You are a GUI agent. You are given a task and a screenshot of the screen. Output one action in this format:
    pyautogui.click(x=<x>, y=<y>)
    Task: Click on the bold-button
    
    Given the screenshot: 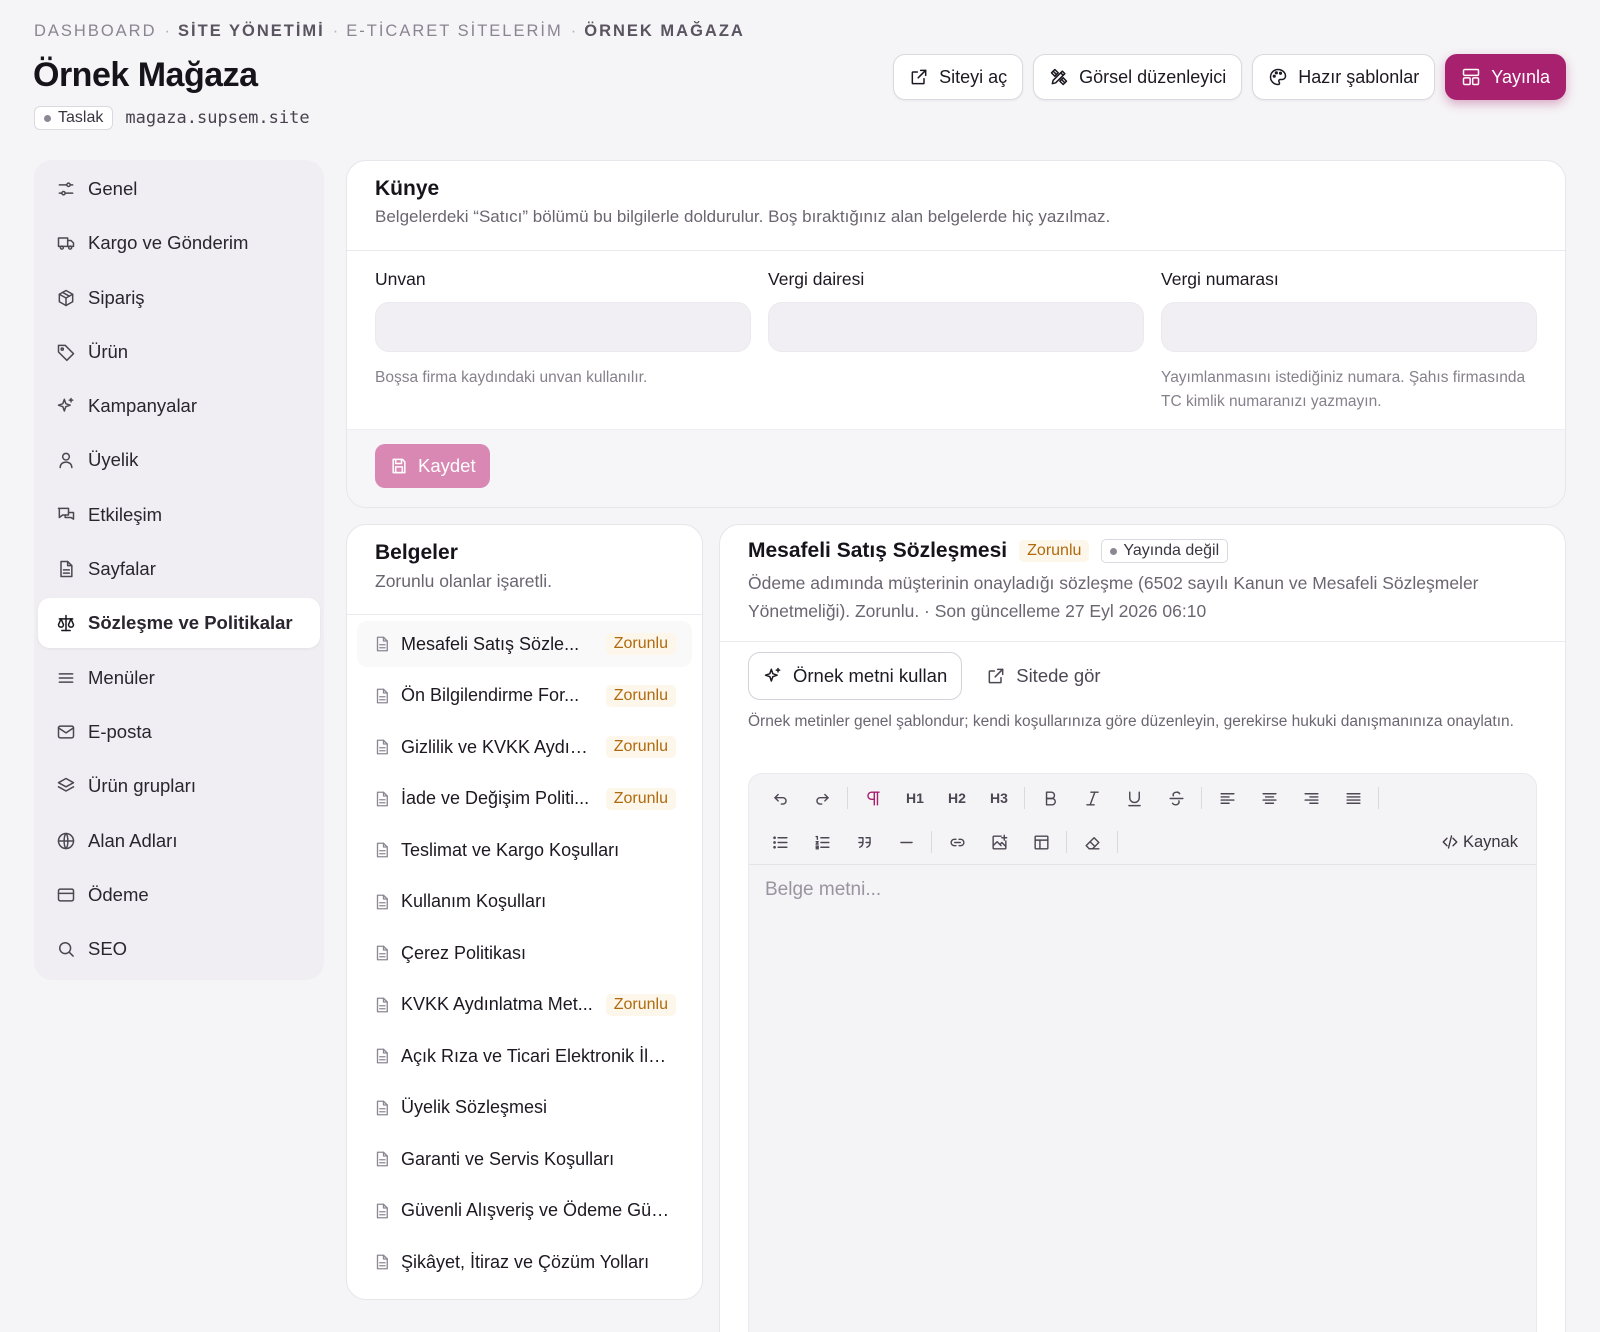 What is the action you would take?
    pyautogui.click(x=1050, y=798)
    